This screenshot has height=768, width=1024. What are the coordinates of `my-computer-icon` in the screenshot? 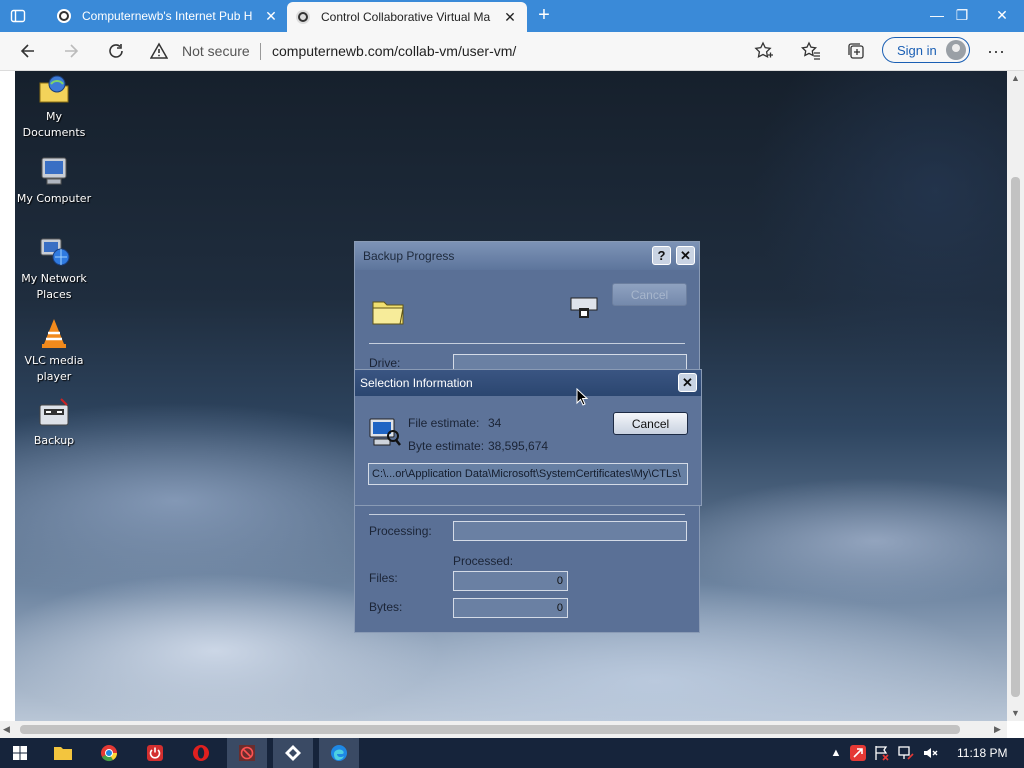 It's located at (54, 172).